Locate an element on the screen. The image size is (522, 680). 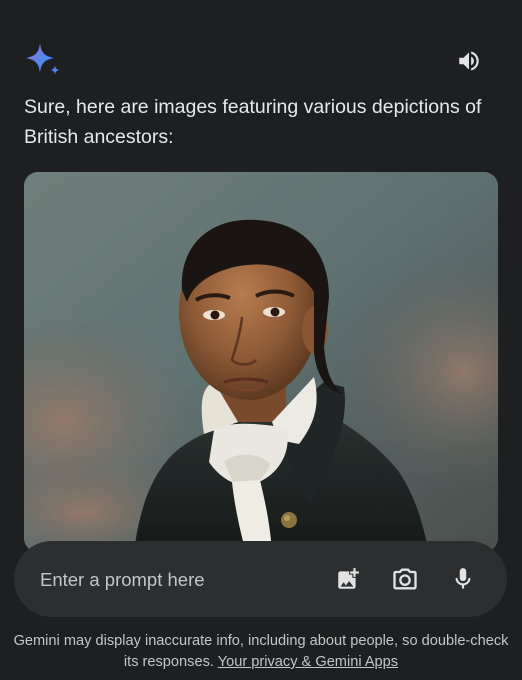
camera-icon is located at coordinates (405, 579).